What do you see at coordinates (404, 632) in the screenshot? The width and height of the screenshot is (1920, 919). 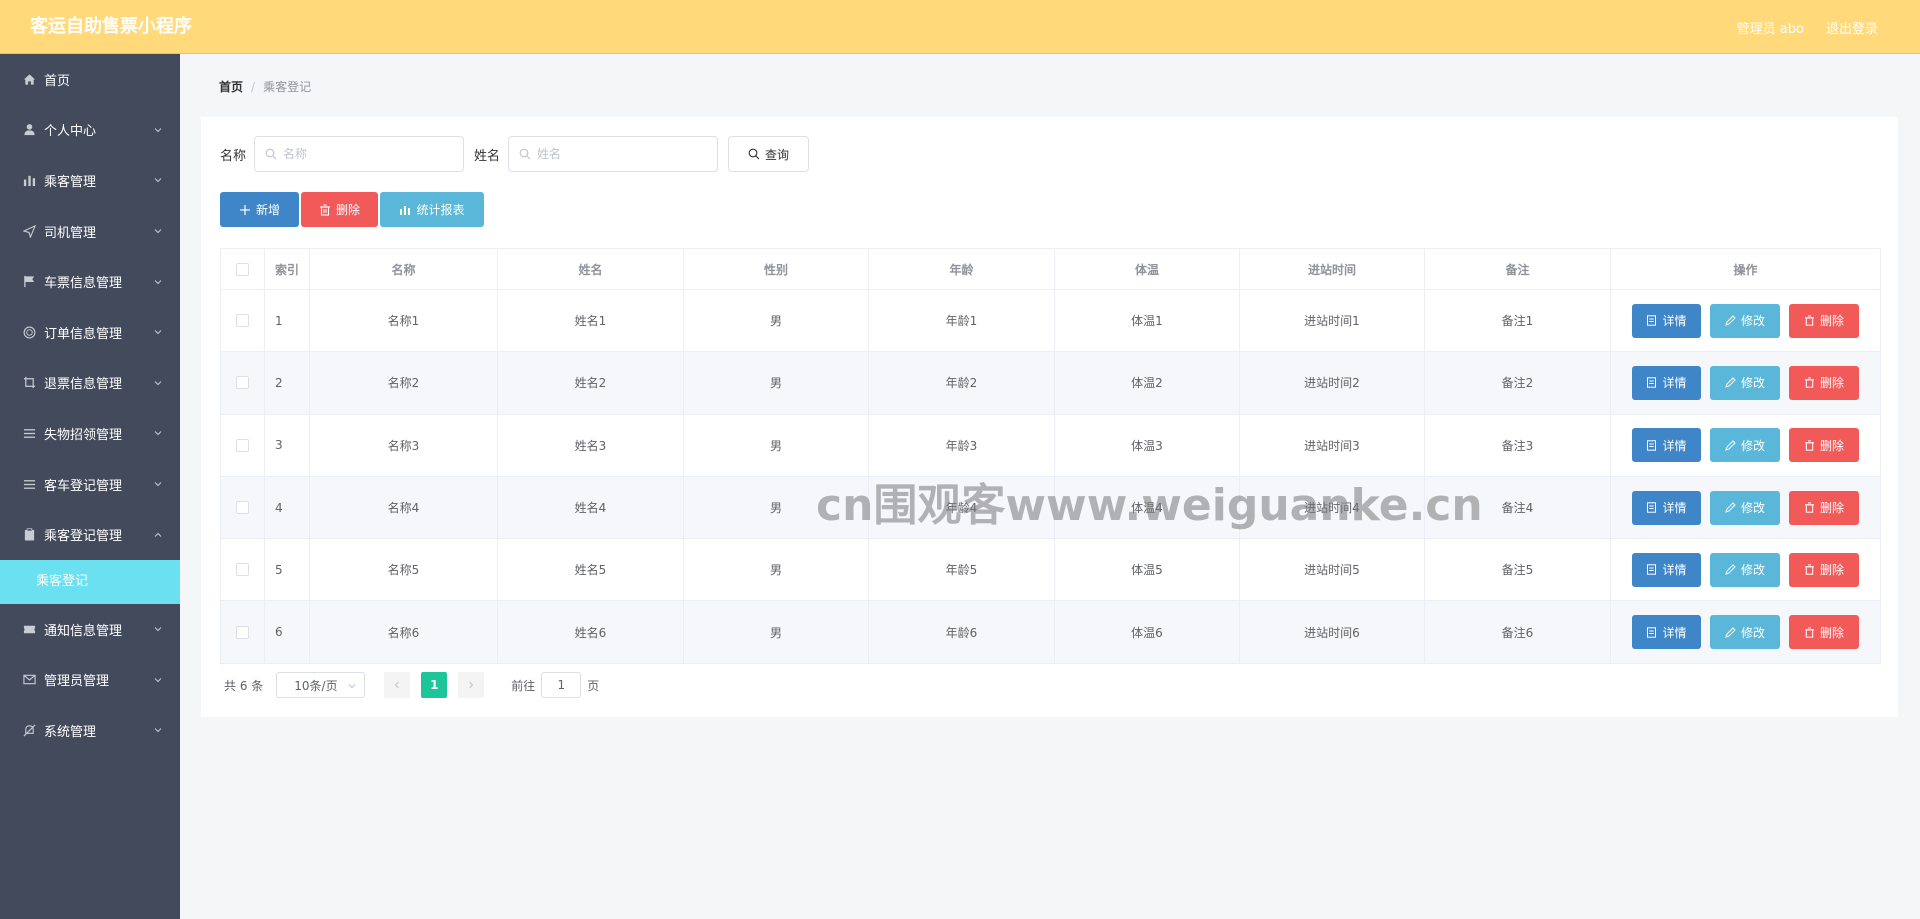 I see `cell-name: 名称6` at bounding box center [404, 632].